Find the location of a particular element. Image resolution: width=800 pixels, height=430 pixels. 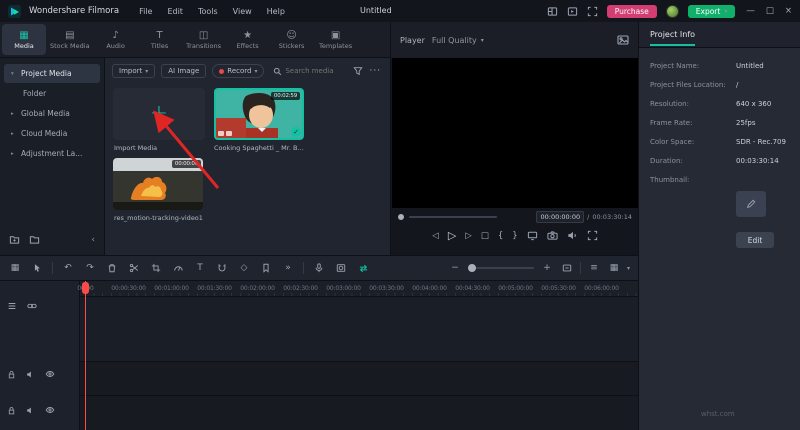

timeline-track-audio1 is located at coordinates (359, 378).